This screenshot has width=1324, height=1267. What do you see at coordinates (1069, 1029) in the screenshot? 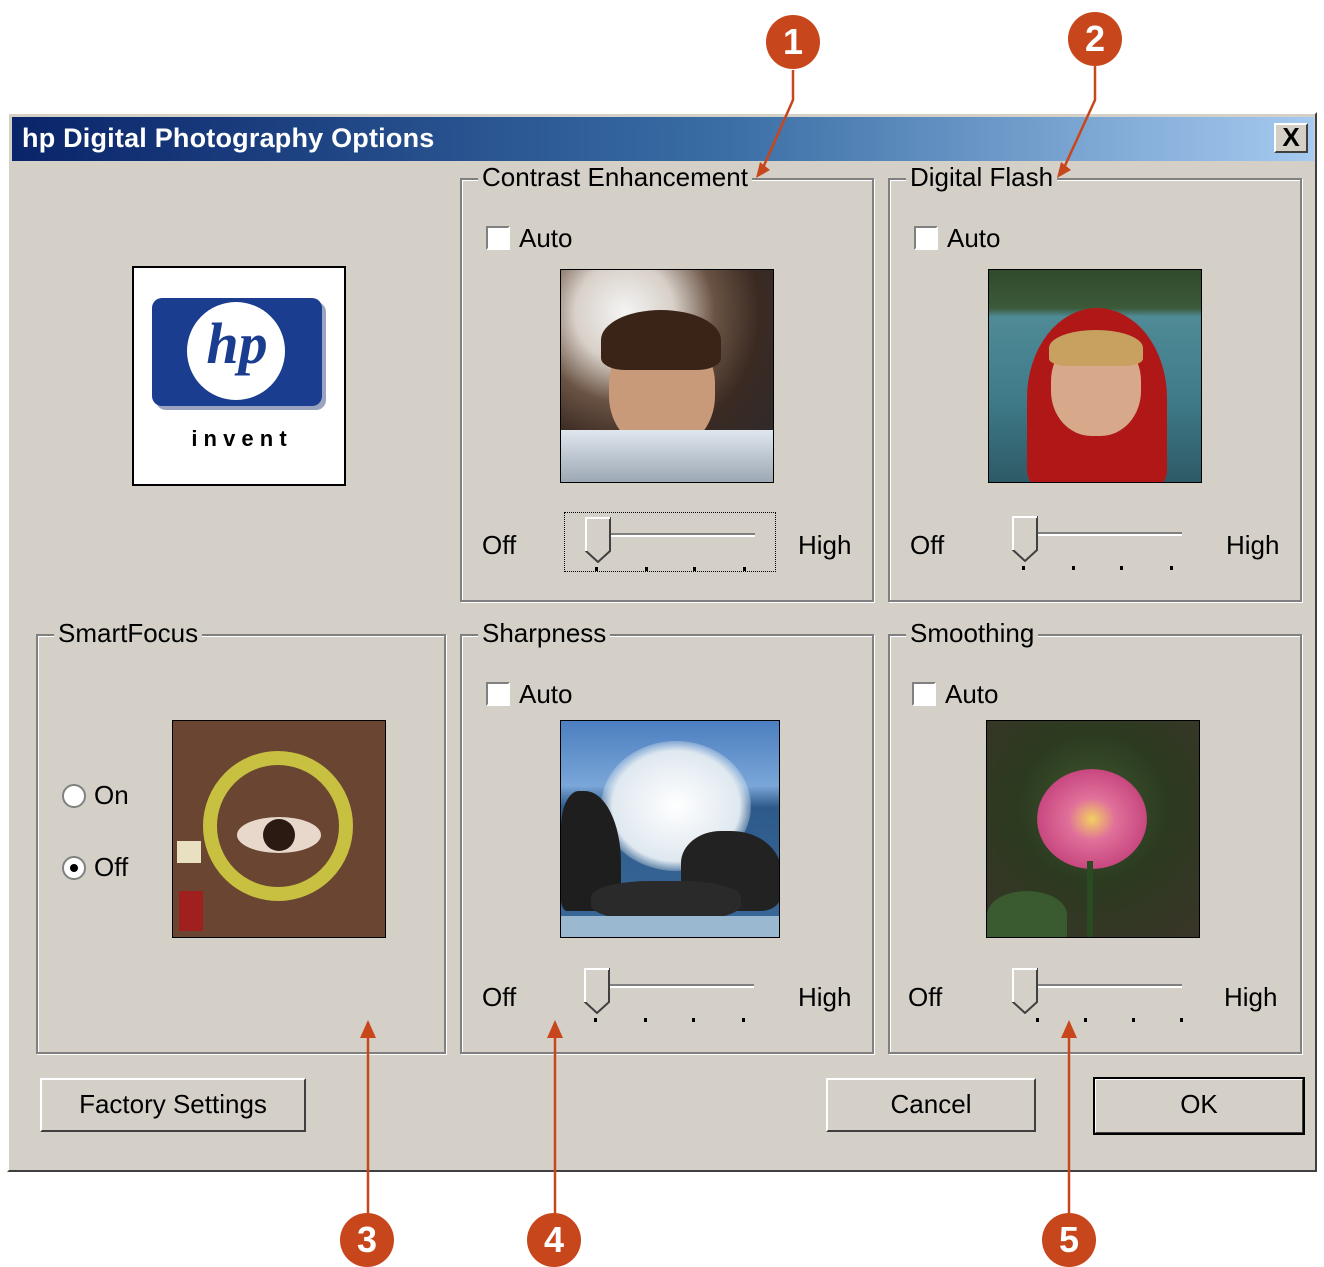
I see `callout-5-arrowhead` at bounding box center [1069, 1029].